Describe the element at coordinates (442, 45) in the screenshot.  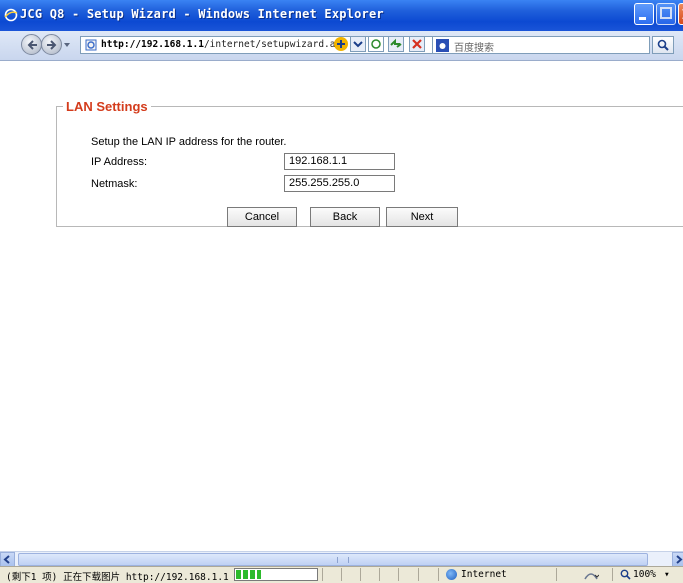
I see `baidu-icon` at that location.